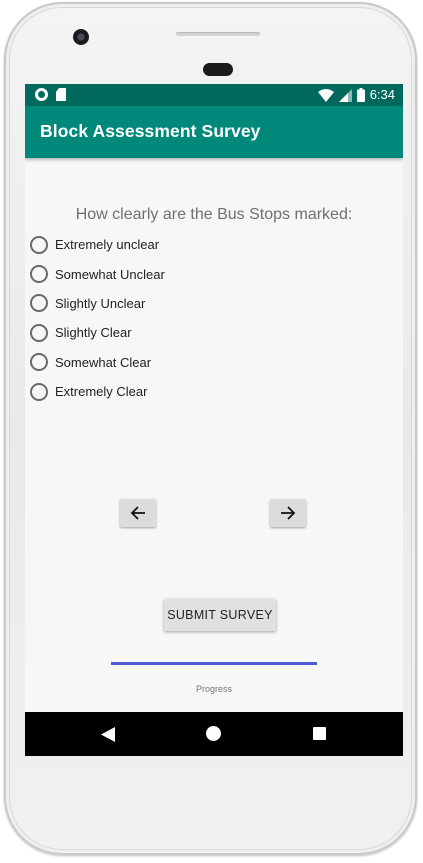 This screenshot has height=863, width=423. Describe the element at coordinates (214, 214) in the screenshot. I see `question-text: How clearly are the Bus Stops marked:` at that location.